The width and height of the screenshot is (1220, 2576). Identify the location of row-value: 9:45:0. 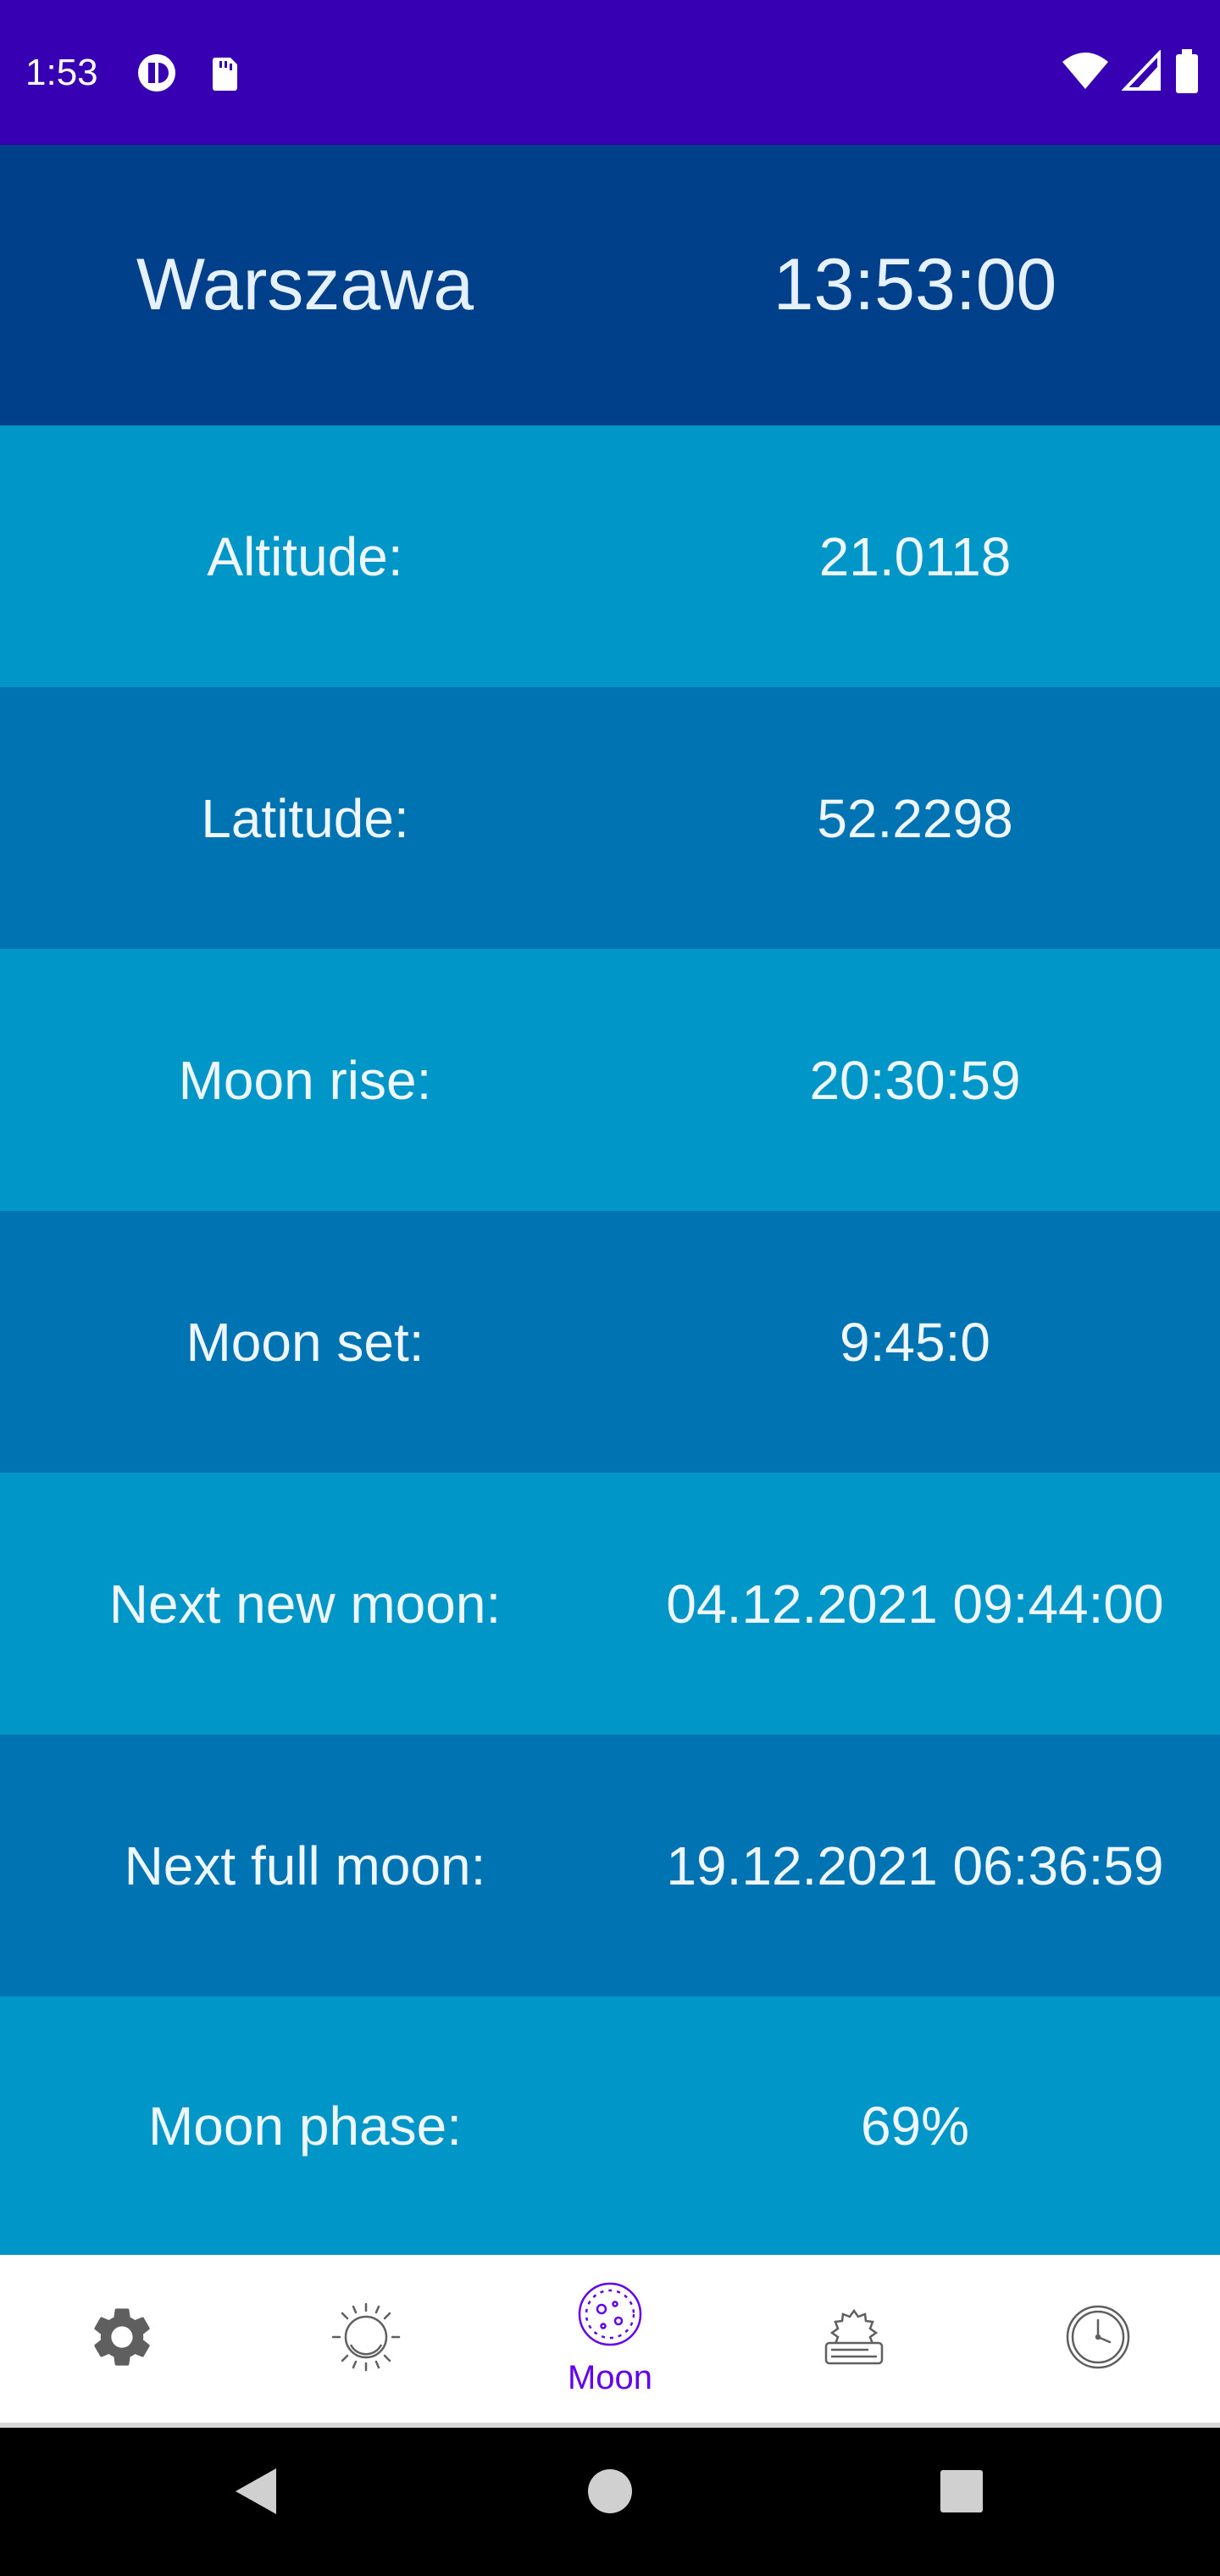
(915, 1342).